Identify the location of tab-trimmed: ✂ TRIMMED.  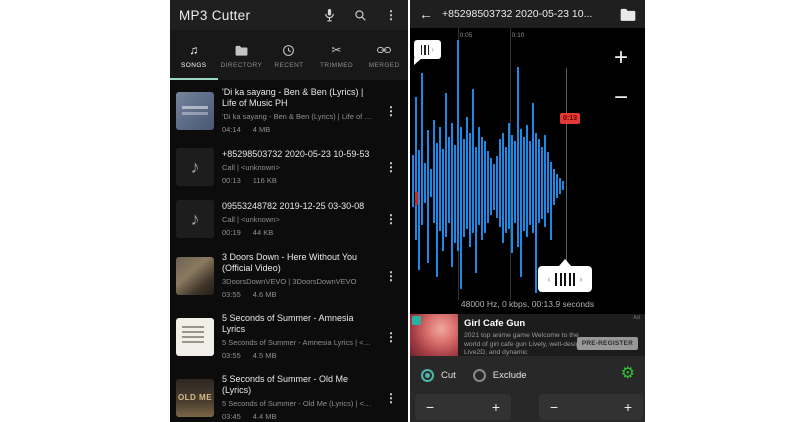
(337, 55).